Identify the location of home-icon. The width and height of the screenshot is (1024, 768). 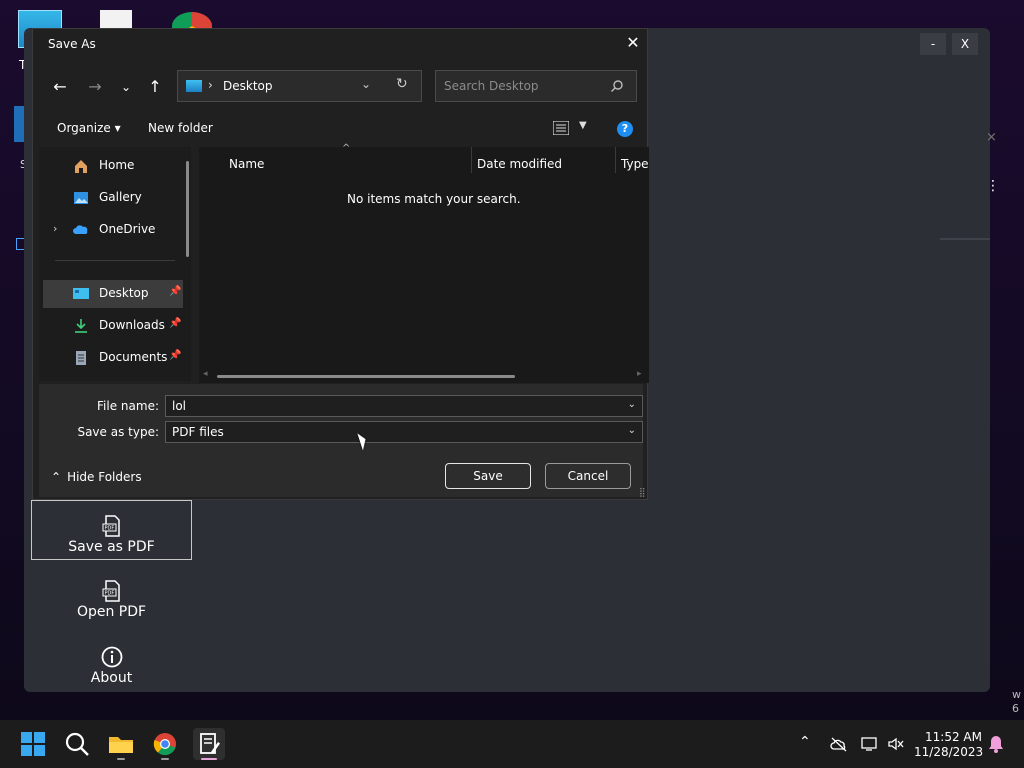
(81, 166).